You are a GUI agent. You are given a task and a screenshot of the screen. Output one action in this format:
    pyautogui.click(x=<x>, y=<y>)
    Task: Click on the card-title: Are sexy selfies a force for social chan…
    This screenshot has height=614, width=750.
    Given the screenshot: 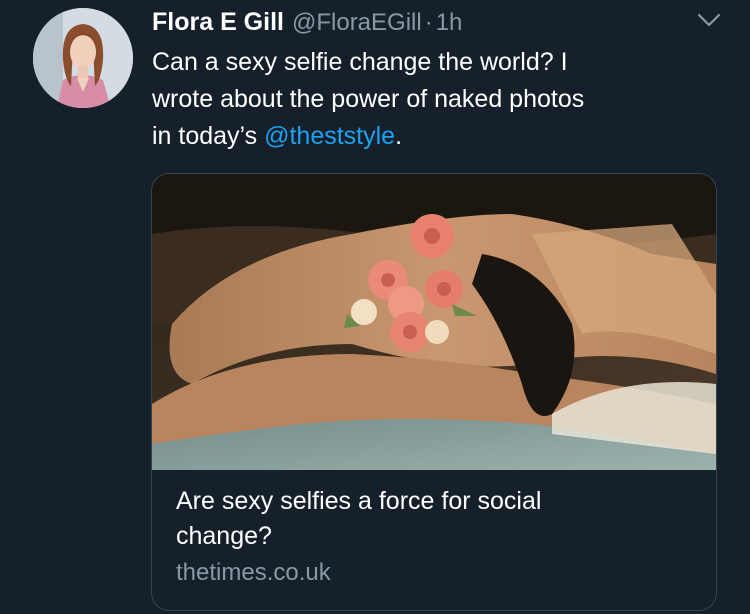 What is the action you would take?
    pyautogui.click(x=386, y=519)
    